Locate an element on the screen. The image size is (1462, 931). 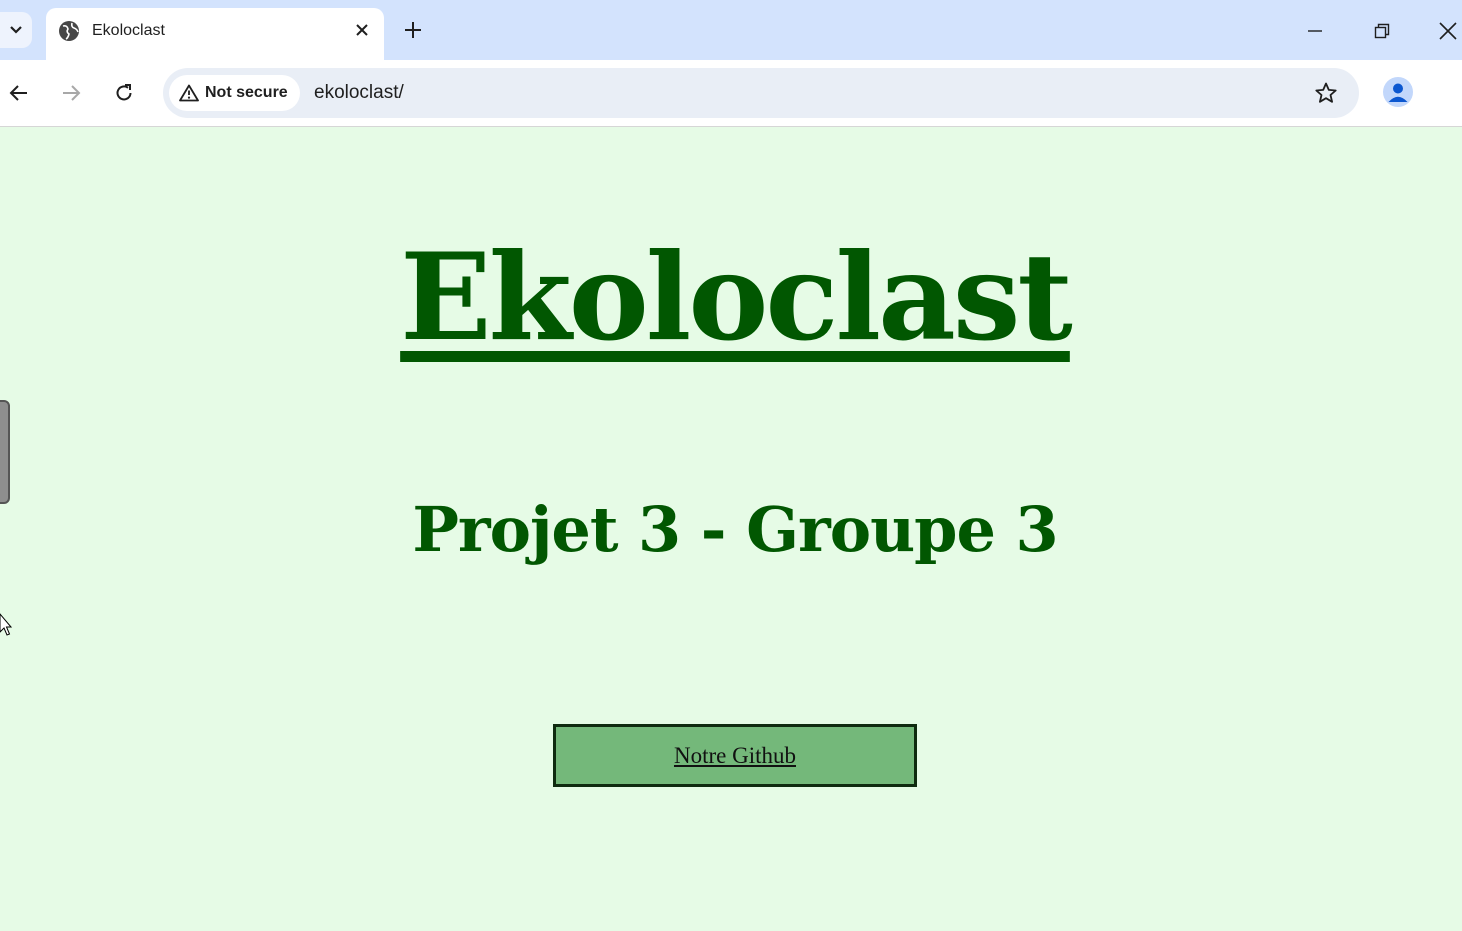
tab-title: Ekoloclast is located at coordinates (128, 30).